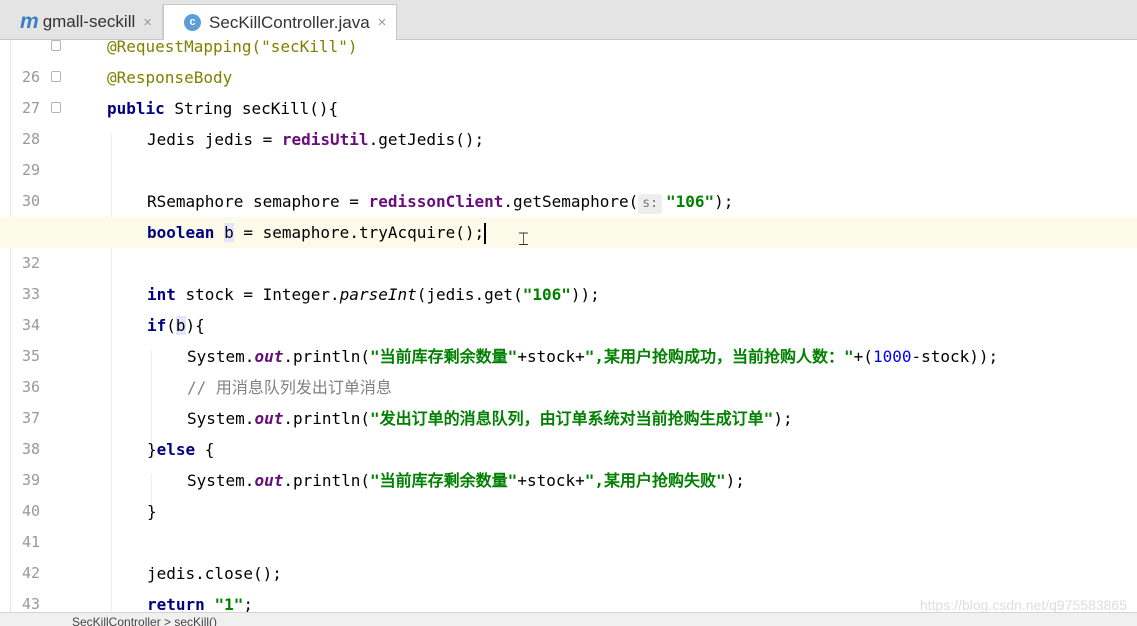 The height and width of the screenshot is (626, 1137). What do you see at coordinates (1023, 605) in the screenshot?
I see `watermark: https://blog.csdn.net/q975583865` at bounding box center [1023, 605].